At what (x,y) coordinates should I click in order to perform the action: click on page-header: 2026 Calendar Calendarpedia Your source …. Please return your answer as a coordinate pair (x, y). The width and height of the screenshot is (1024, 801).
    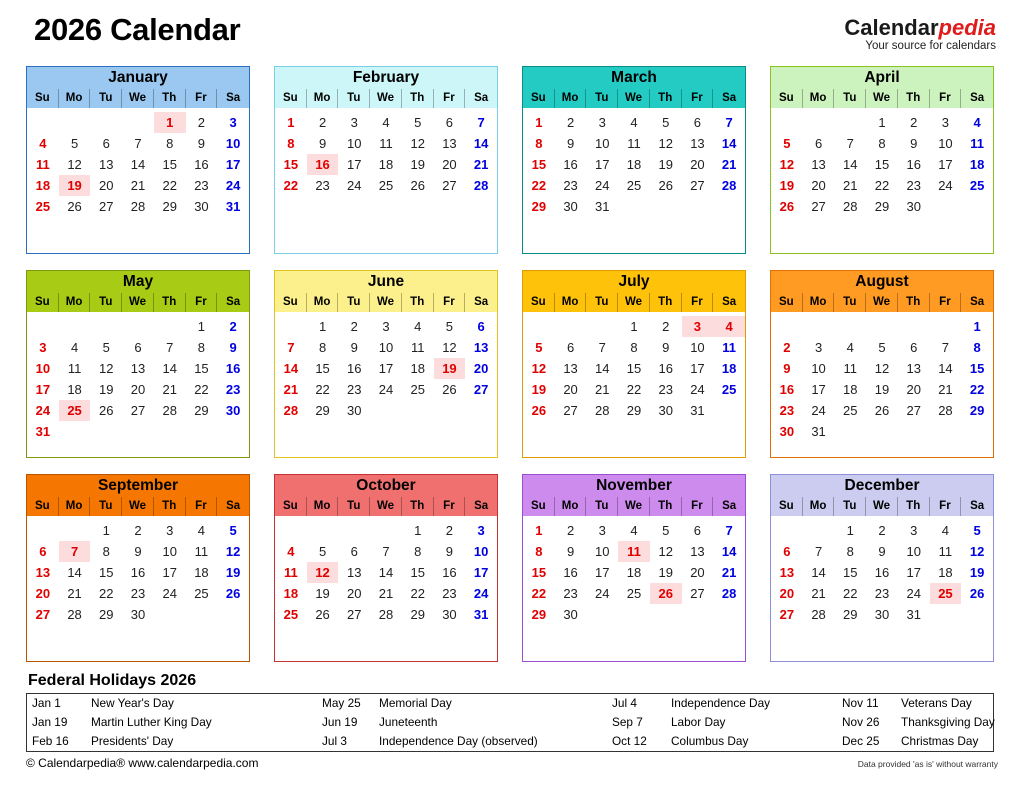
    Looking at the image, I should click on (512, 31).